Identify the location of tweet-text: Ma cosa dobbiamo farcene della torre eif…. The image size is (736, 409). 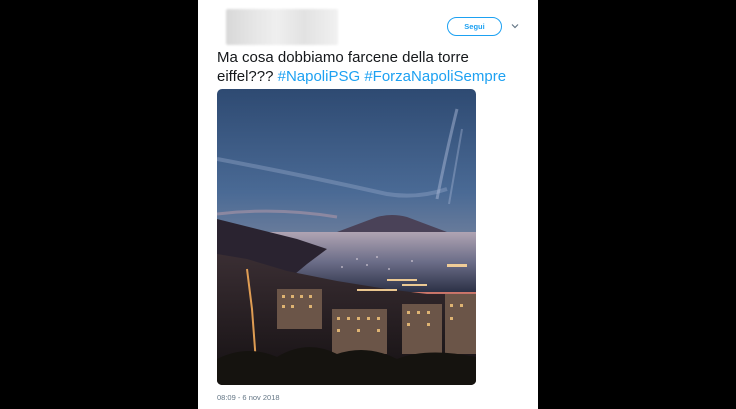
(367, 67).